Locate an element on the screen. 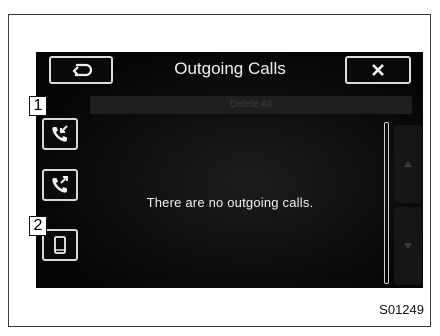 This screenshot has width=440, height=336. empty-list-message: There are no outgoing calls. is located at coordinates (230, 202).